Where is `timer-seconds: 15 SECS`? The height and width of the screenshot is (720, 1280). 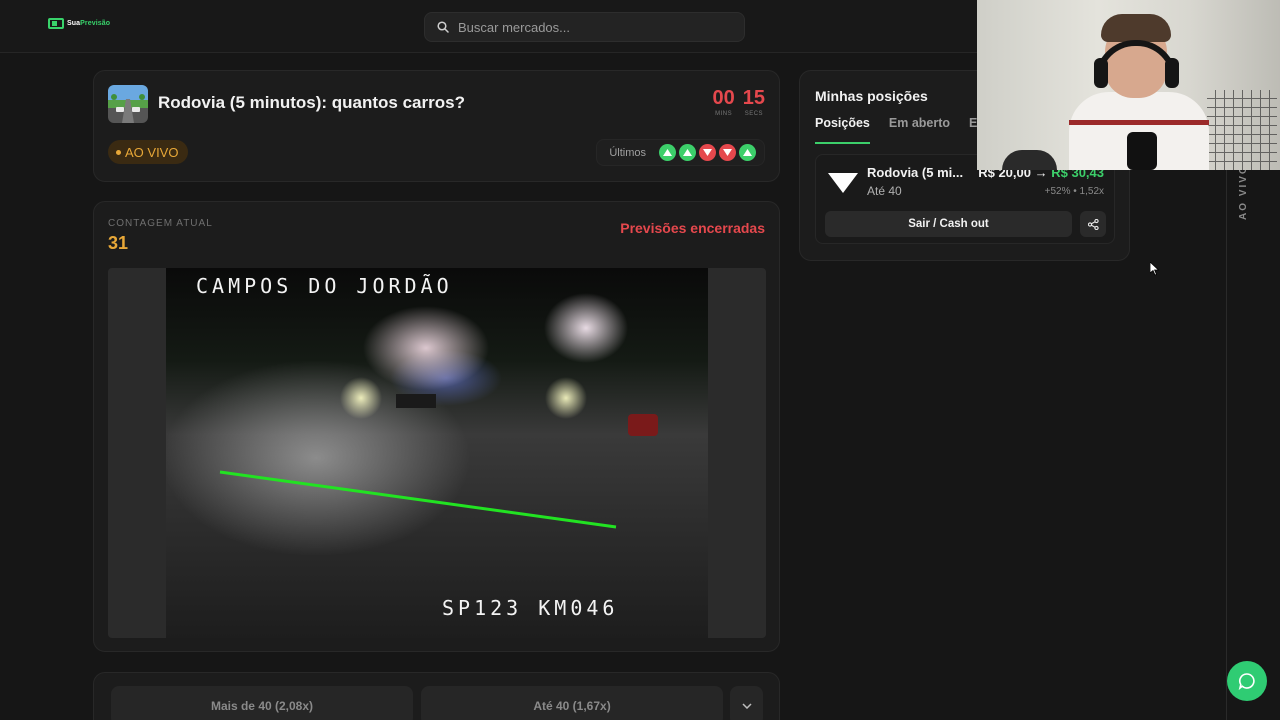
timer-seconds: 15 SECS is located at coordinates (753, 102).